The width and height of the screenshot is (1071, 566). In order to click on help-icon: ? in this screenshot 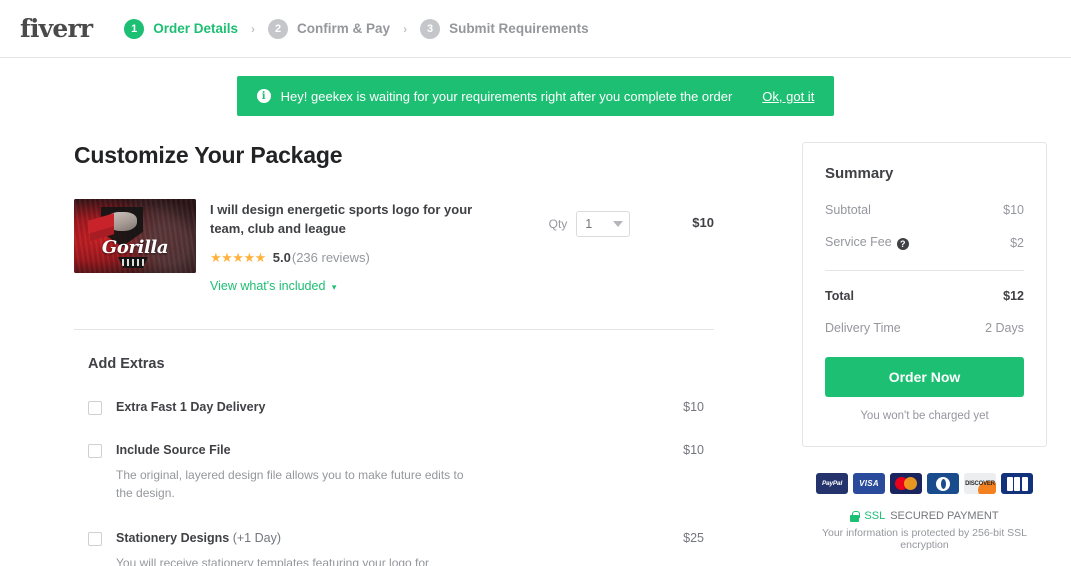, I will do `click(902, 244)`.